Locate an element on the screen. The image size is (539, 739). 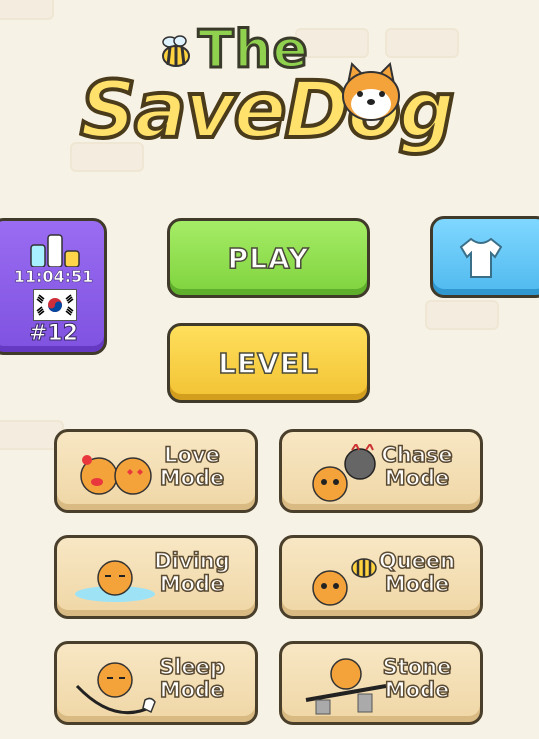
mode-line1: Love is located at coordinates (191, 455).